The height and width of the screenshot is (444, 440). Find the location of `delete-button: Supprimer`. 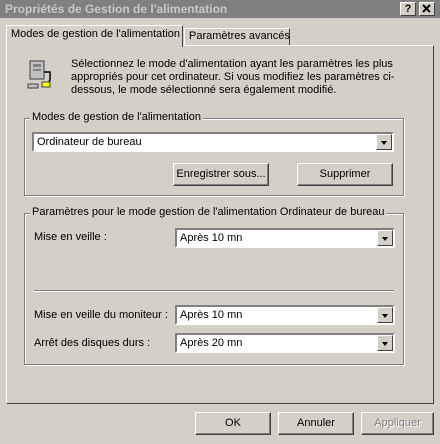

delete-button: Supprimer is located at coordinates (345, 174).